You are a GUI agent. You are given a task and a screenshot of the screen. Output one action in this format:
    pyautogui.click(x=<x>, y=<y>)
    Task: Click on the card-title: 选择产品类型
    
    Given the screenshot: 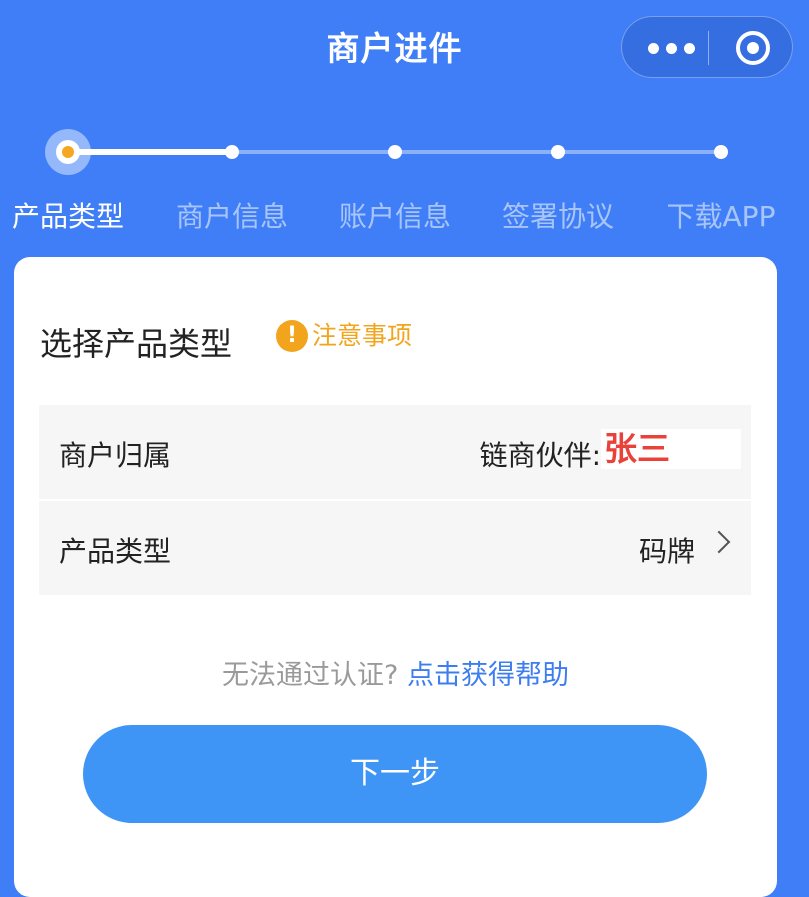 What is the action you would take?
    pyautogui.click(x=136, y=344)
    